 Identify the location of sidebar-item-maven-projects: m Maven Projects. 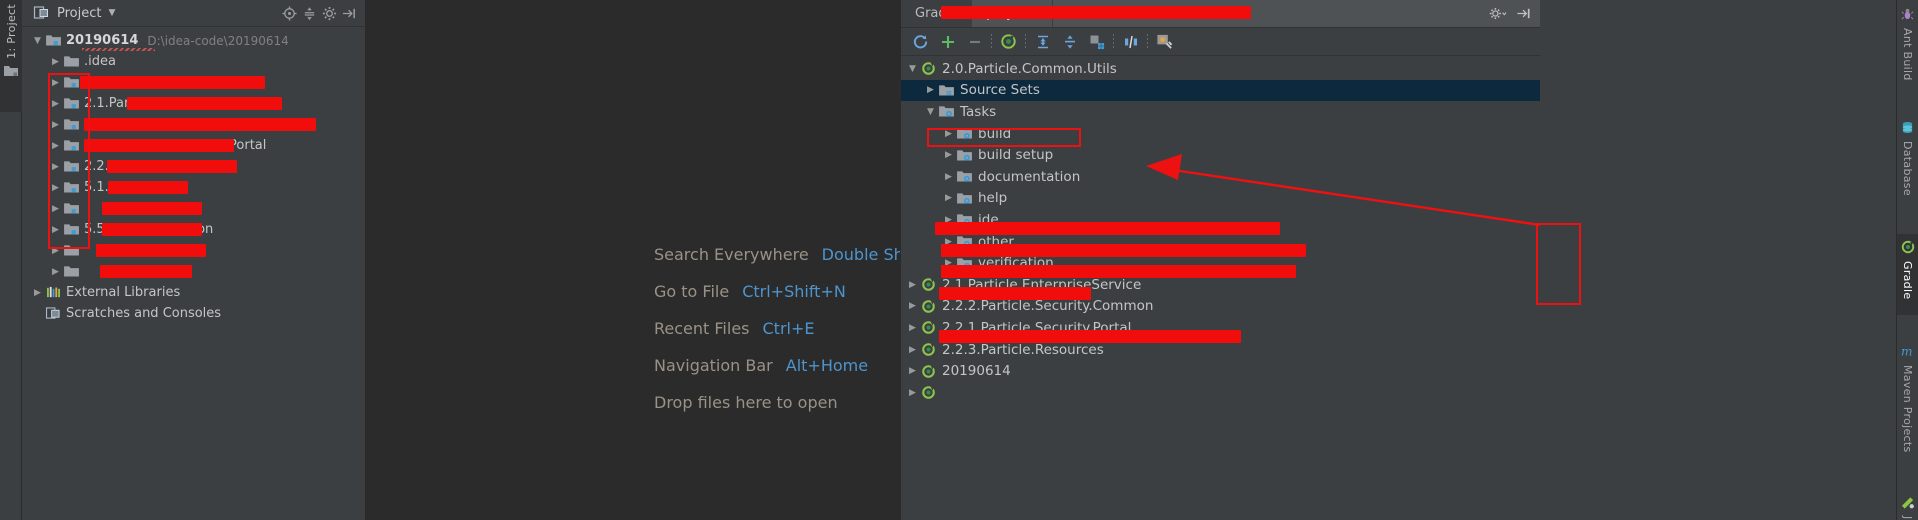
(1907, 404).